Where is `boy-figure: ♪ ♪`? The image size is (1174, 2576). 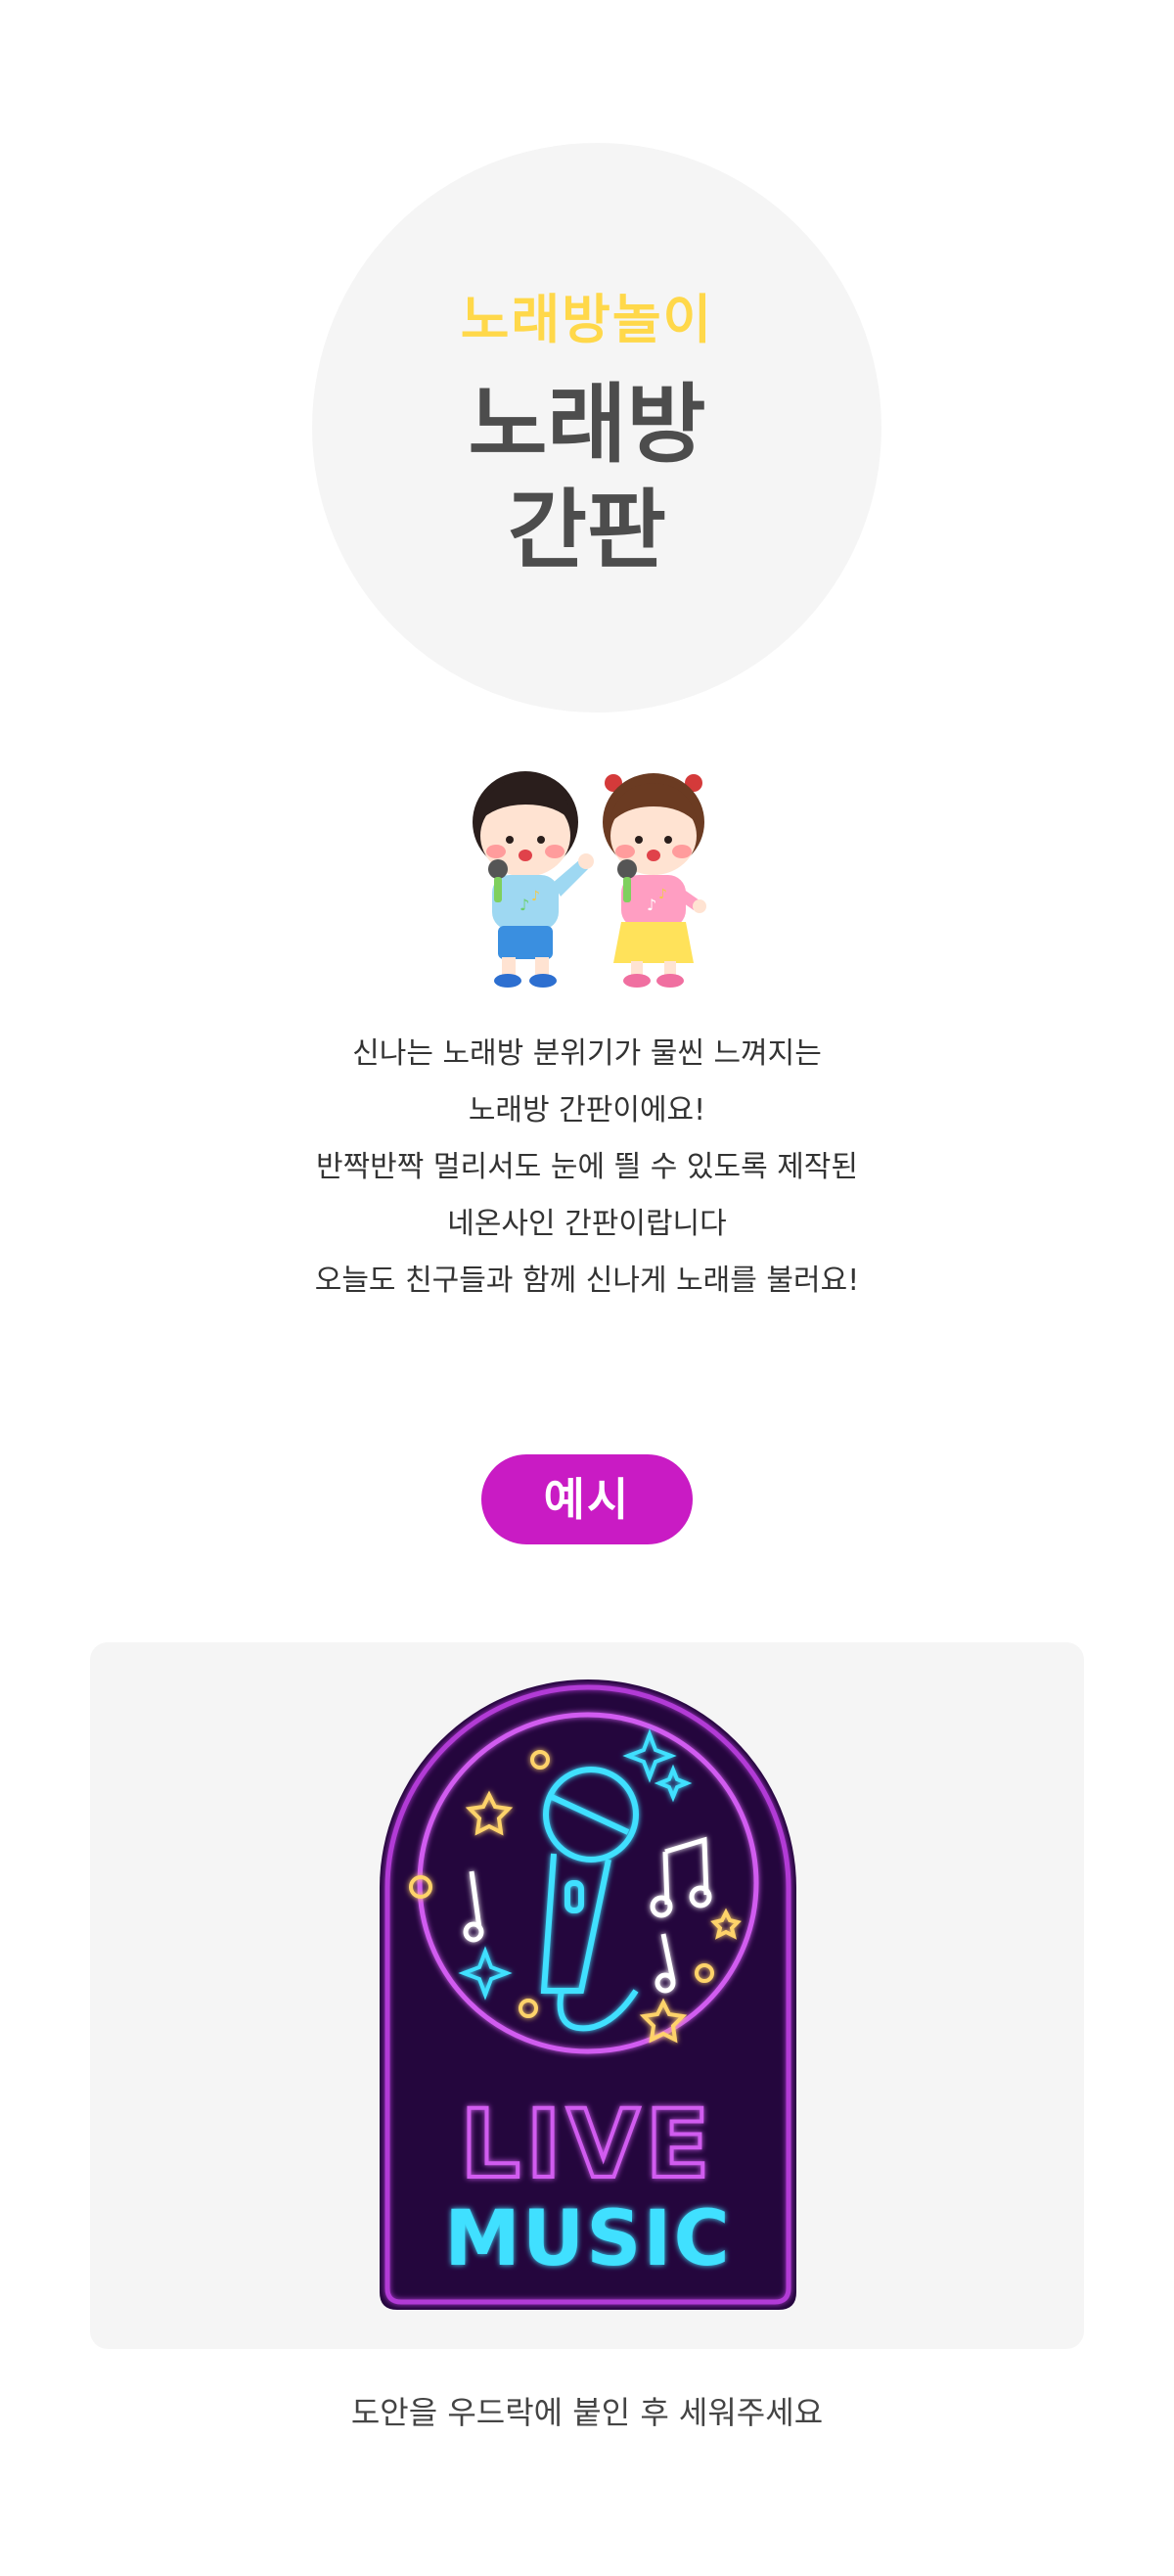
boy-figure: ♪ ♪ is located at coordinates (533, 879).